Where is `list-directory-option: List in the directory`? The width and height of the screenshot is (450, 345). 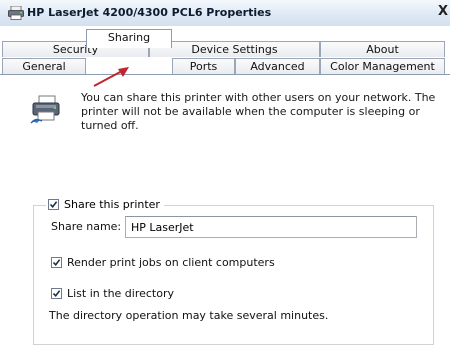
list-directory-option: List in the directory is located at coordinates (112, 293).